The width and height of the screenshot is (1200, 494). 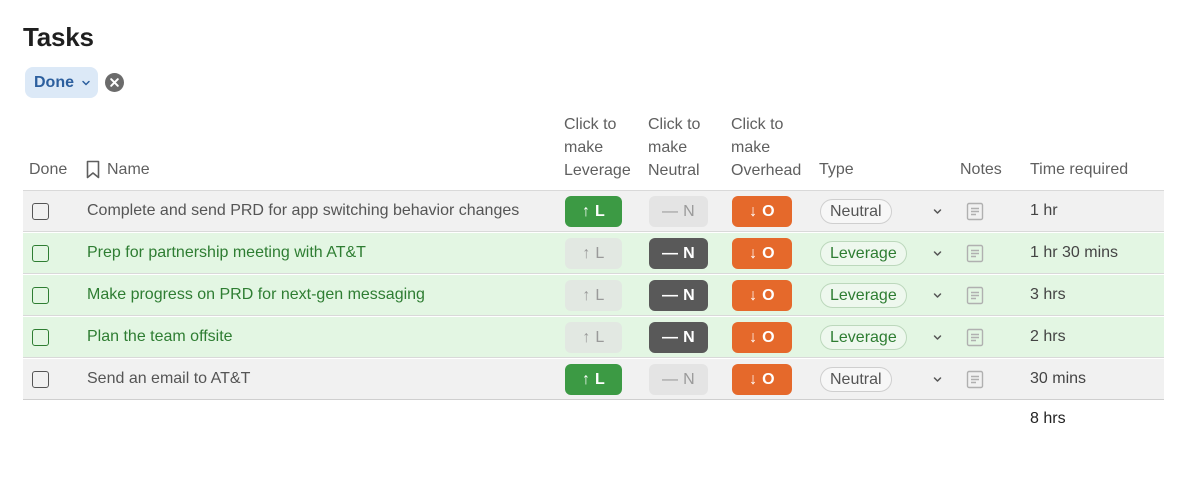 I want to click on header-line: Neutral, so click(x=674, y=170).